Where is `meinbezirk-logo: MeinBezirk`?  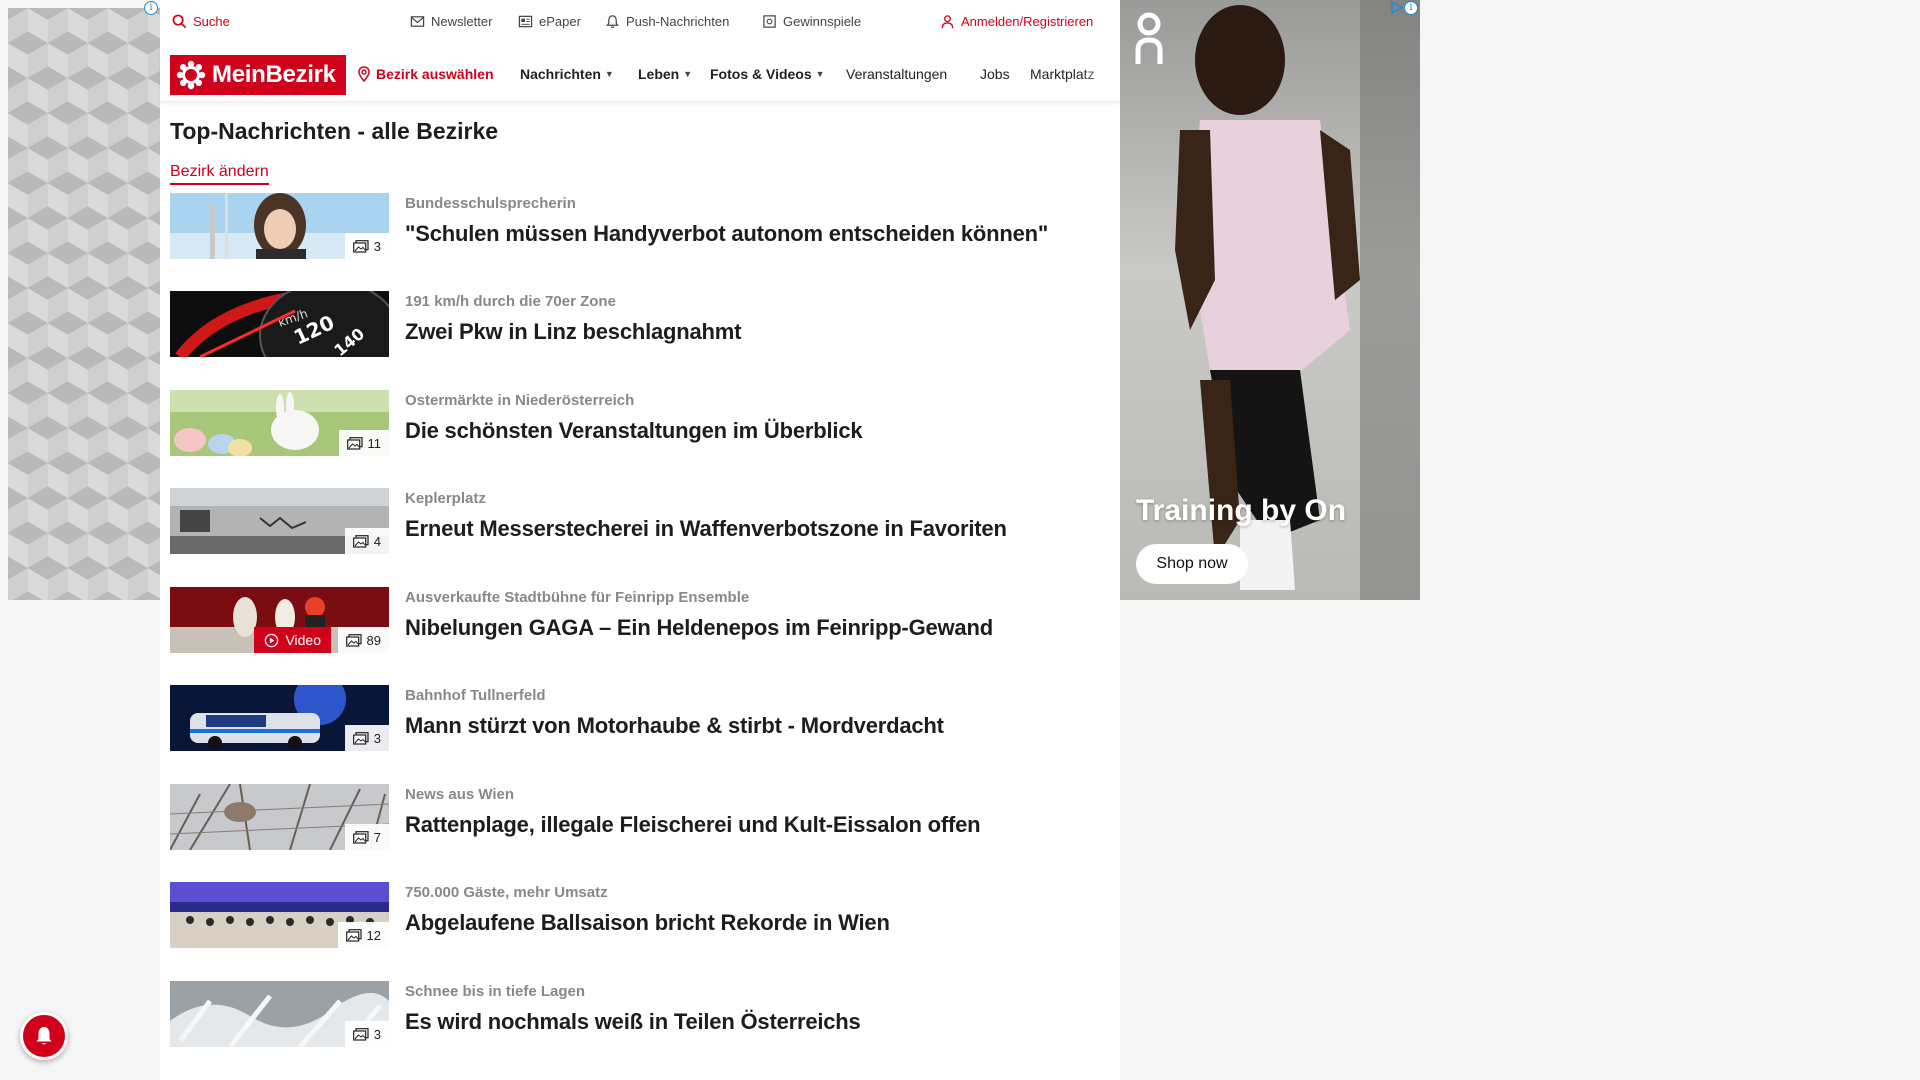
meinbezirk-logo: MeinBezirk is located at coordinates (258, 75).